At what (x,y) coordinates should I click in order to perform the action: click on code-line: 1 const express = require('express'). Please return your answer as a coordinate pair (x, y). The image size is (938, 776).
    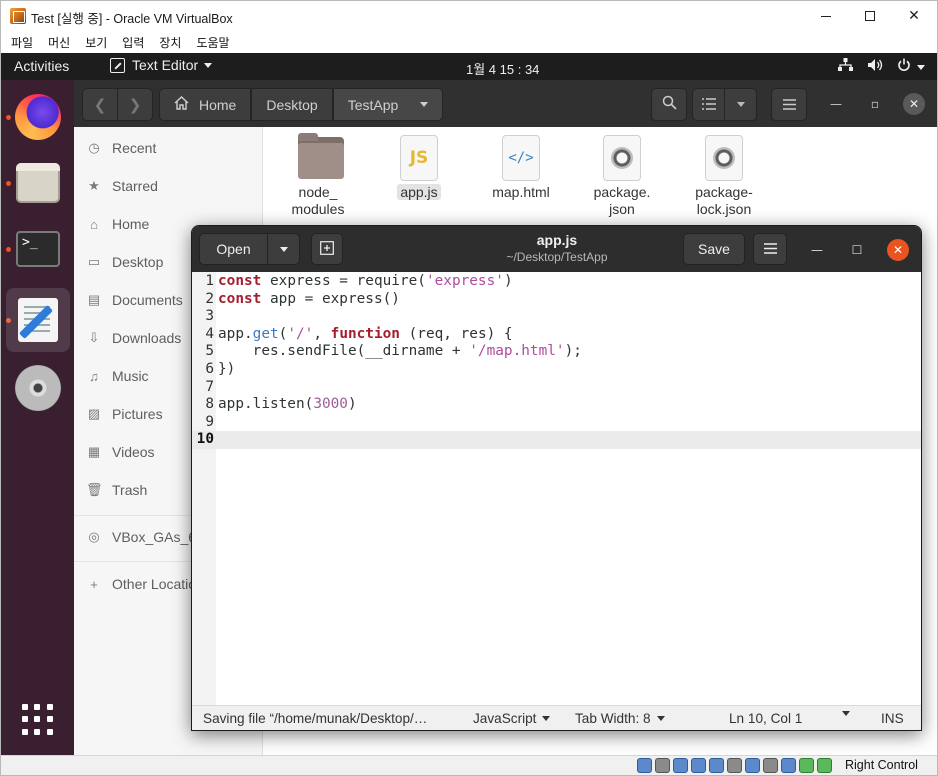
    Looking at the image, I should click on (556, 282).